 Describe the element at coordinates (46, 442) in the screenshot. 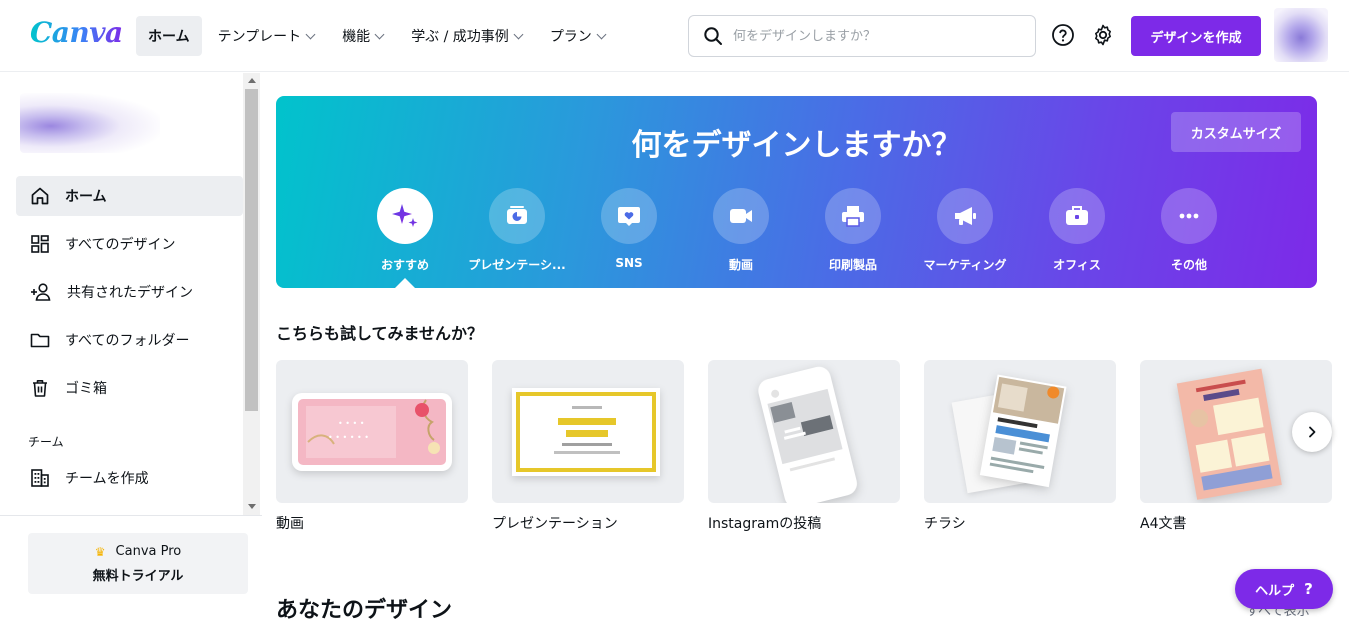

I see `team-section-label: チーム` at that location.